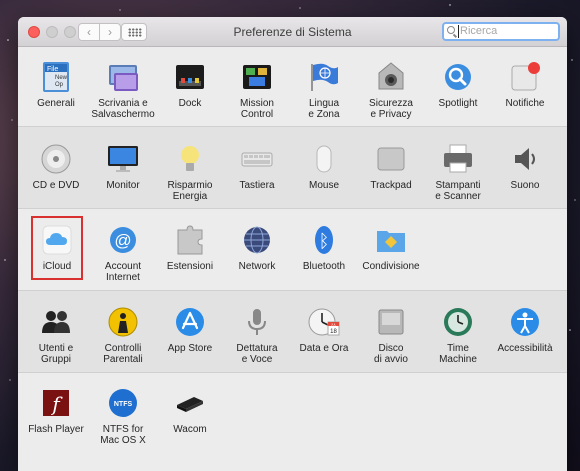  I want to click on parental-controls-icon, so click(123, 322).